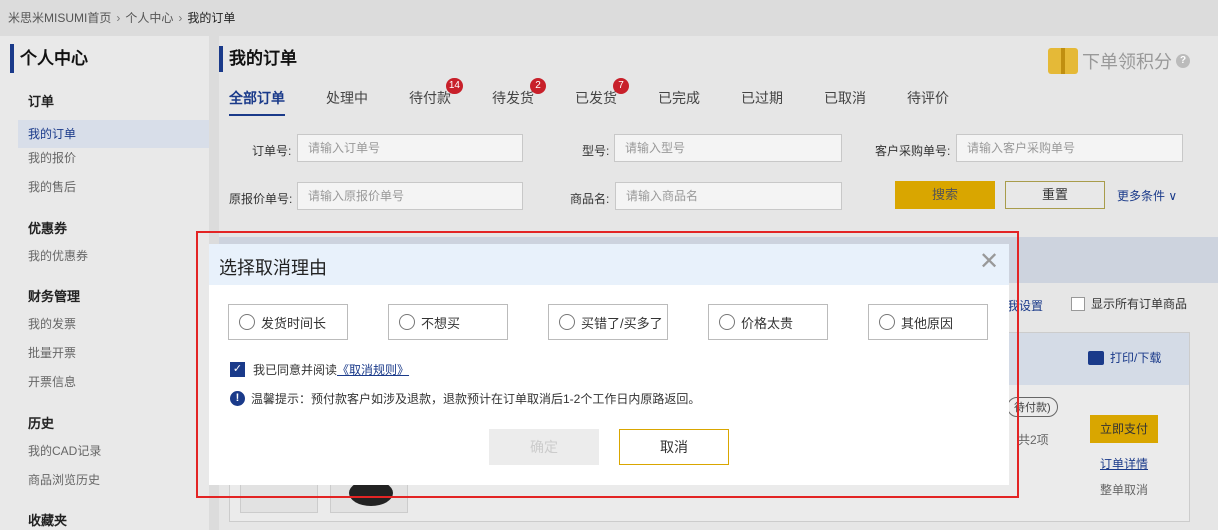 Image resolution: width=1218 pixels, height=530 pixels. I want to click on agree-text: 我已同意并阅读, so click(295, 370).